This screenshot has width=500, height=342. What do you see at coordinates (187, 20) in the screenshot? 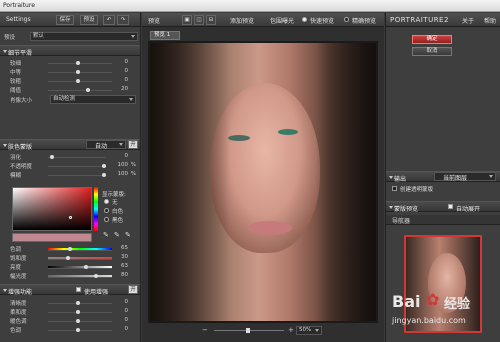
I see `single-view-icon: ▣` at bounding box center [187, 20].